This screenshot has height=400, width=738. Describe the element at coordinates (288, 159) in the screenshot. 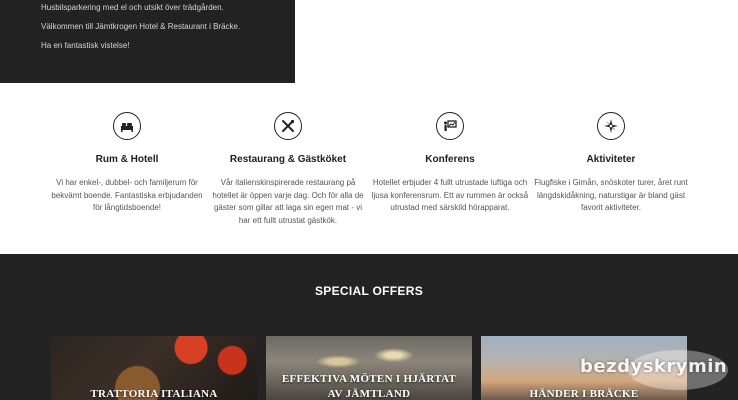

I see `feature-title: Restaurang & Gästköket` at that location.